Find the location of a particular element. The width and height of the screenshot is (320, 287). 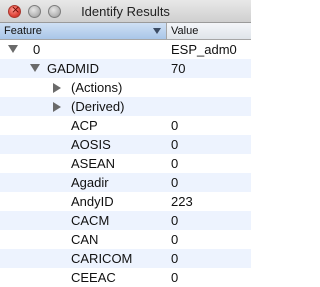

row-feature: AOSIS is located at coordinates (91, 144).